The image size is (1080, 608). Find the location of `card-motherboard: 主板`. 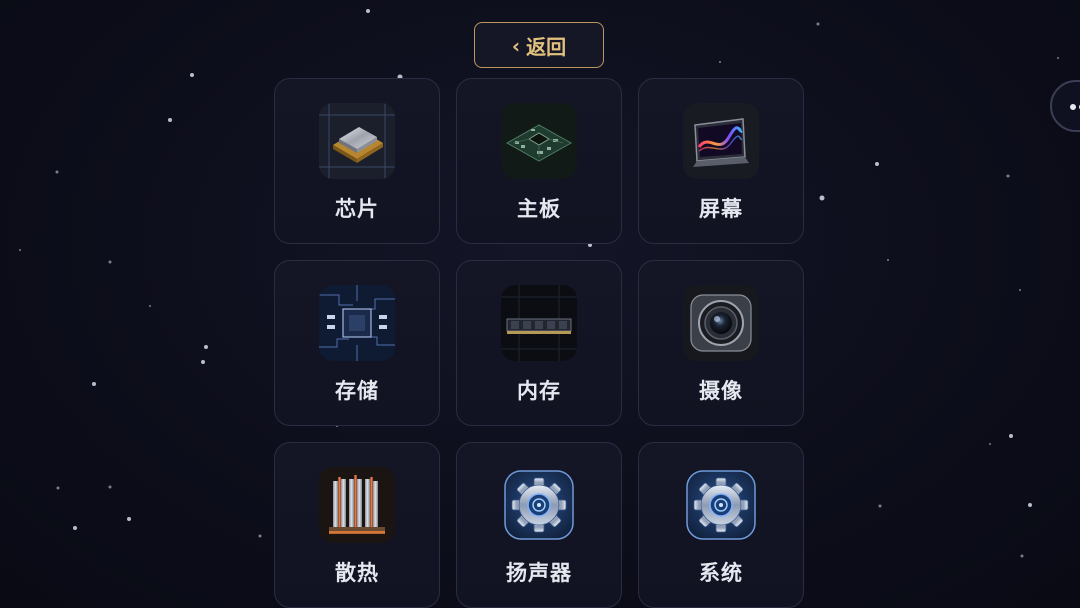

card-motherboard: 主板 is located at coordinates (539, 161).